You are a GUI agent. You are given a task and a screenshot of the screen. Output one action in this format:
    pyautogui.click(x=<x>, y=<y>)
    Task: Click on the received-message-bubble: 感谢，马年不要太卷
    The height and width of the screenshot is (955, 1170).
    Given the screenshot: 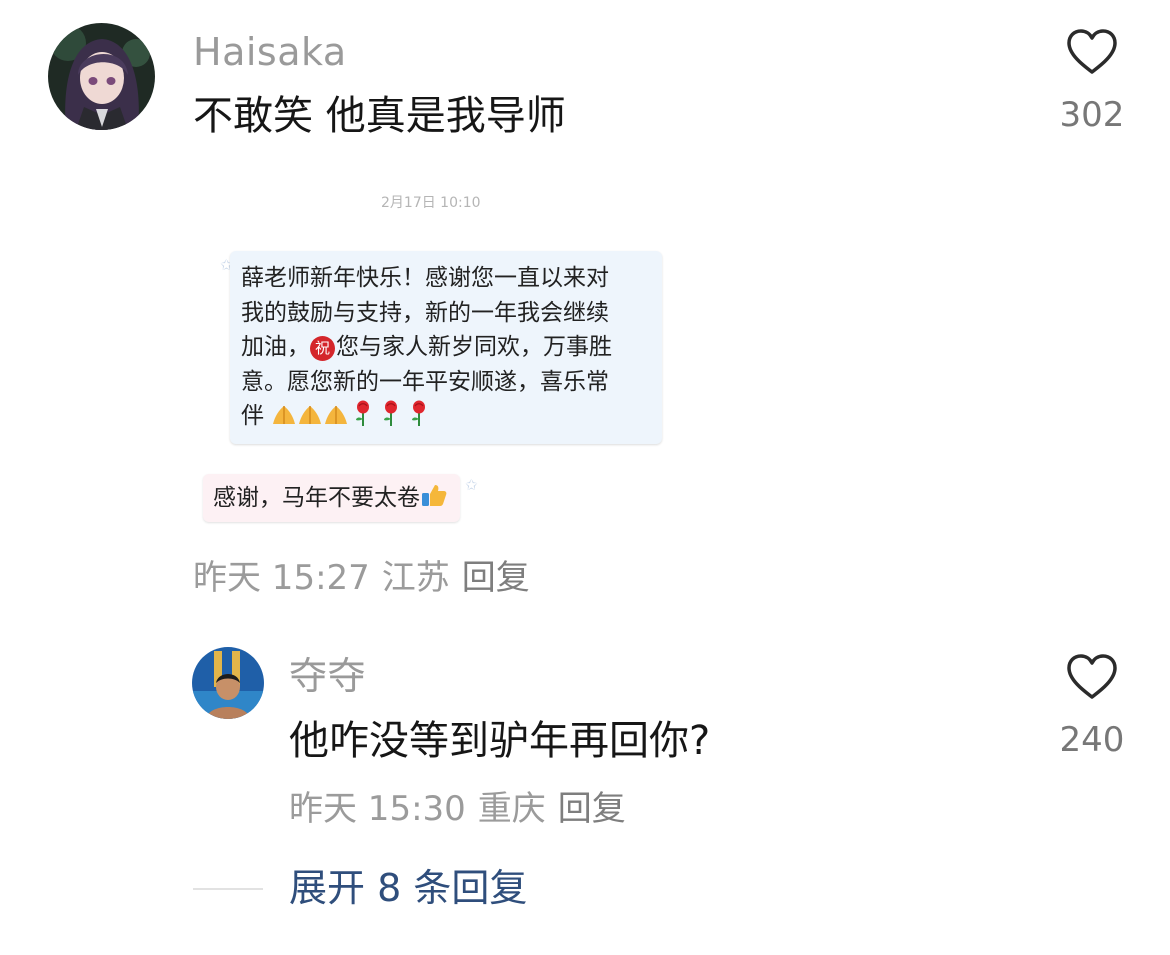 What is the action you would take?
    pyautogui.click(x=331, y=498)
    